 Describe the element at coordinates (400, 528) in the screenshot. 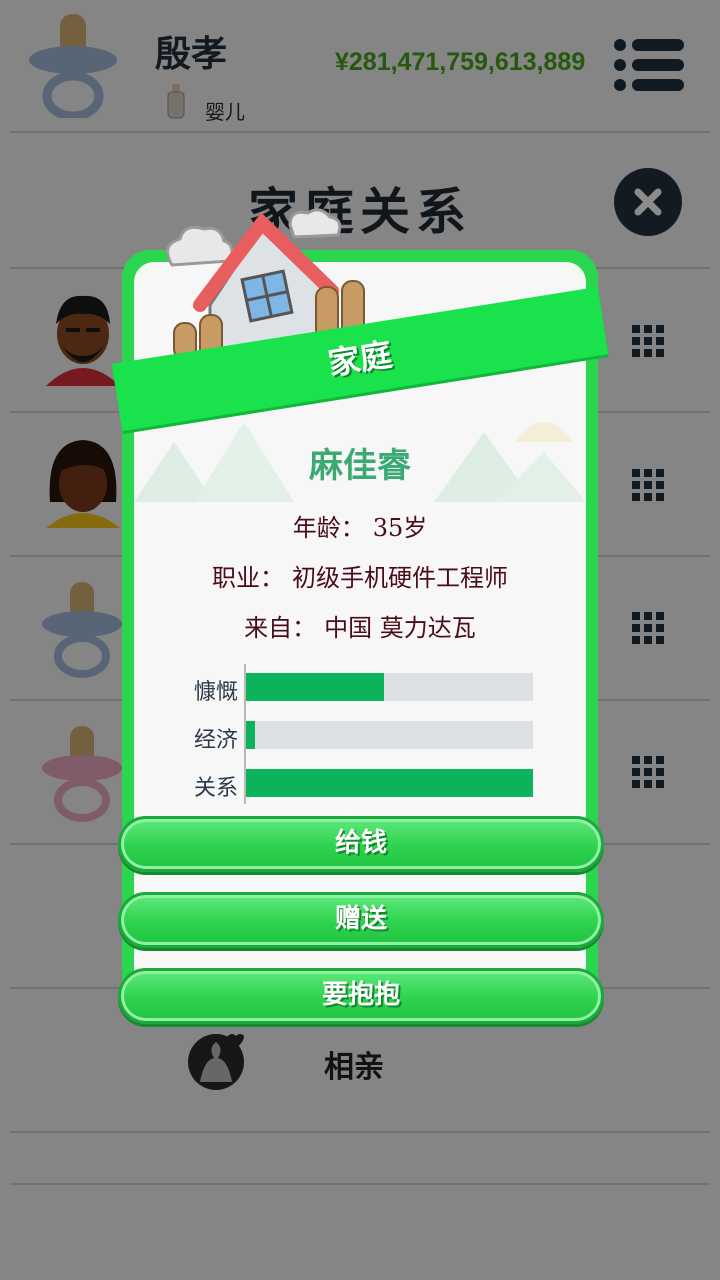

I see `age-value: 35岁` at that location.